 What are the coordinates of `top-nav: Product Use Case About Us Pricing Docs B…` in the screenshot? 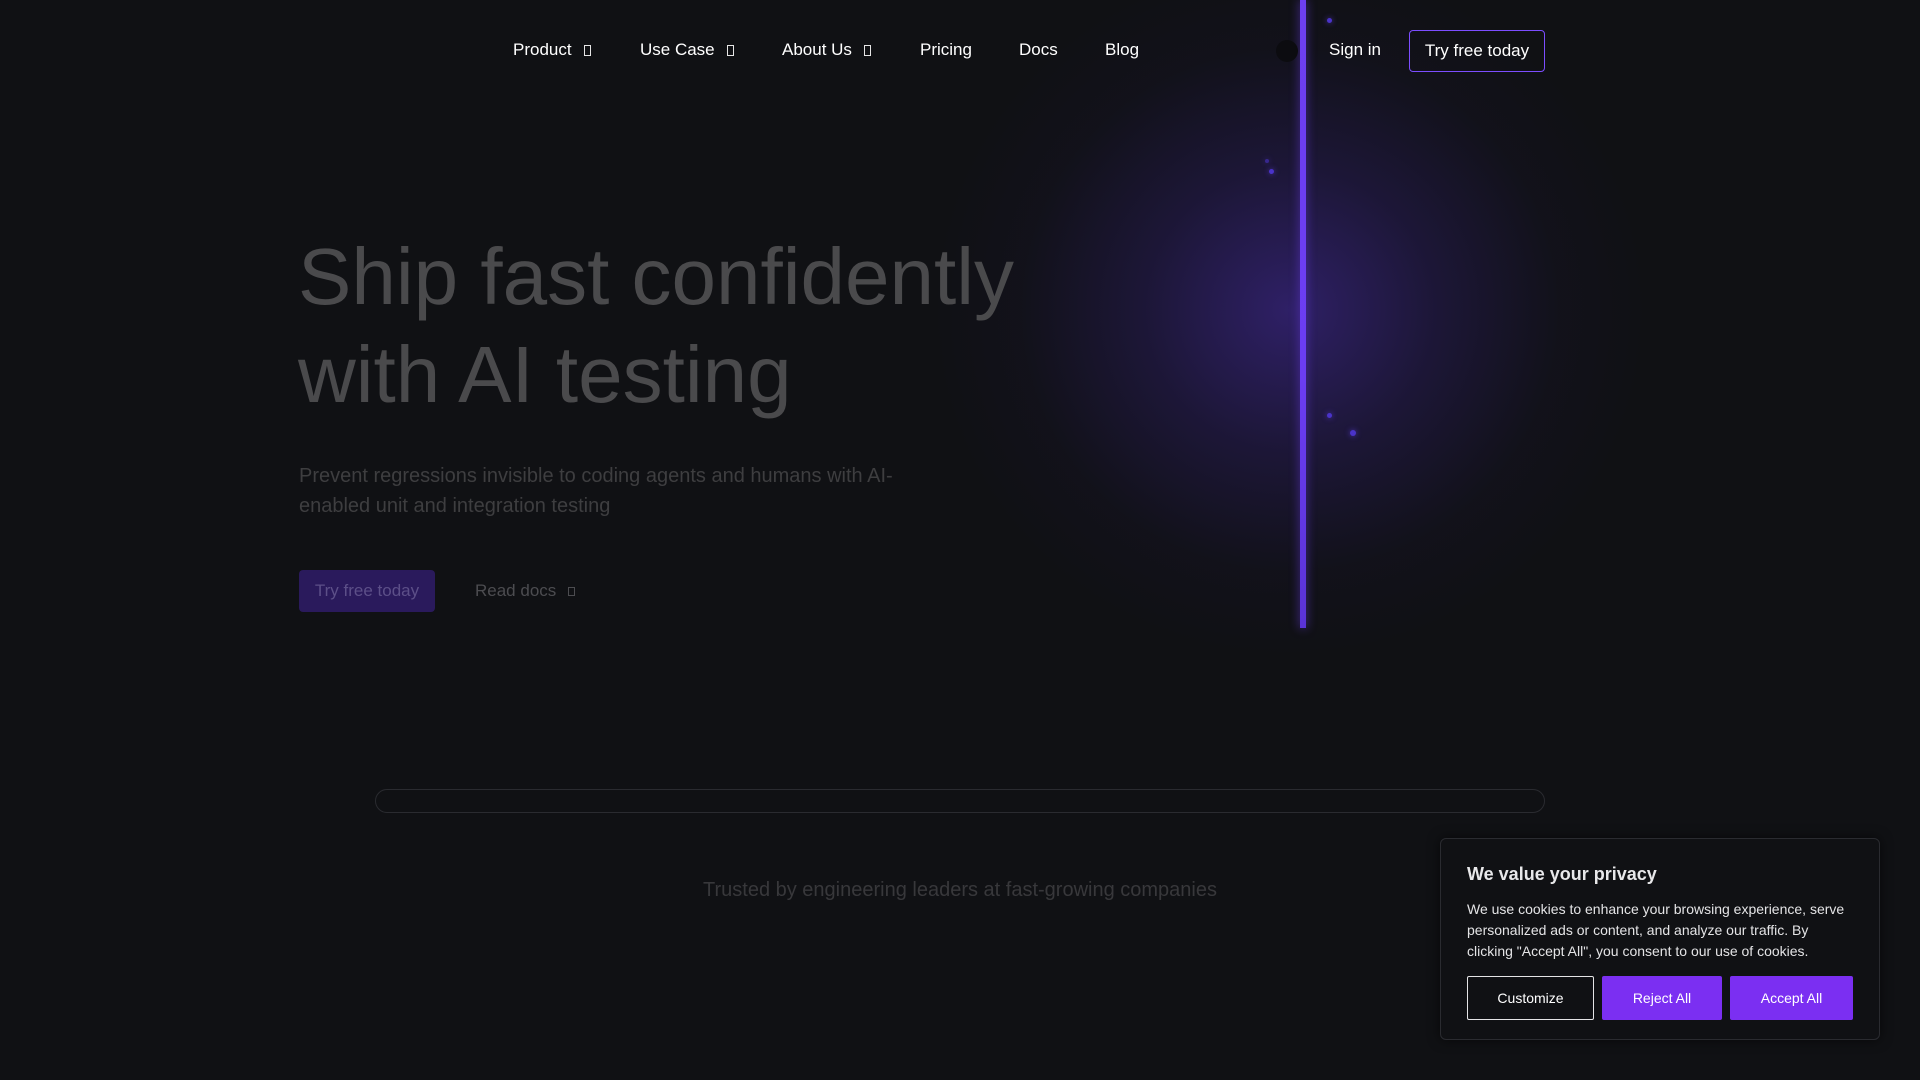 It's located at (960, 50).